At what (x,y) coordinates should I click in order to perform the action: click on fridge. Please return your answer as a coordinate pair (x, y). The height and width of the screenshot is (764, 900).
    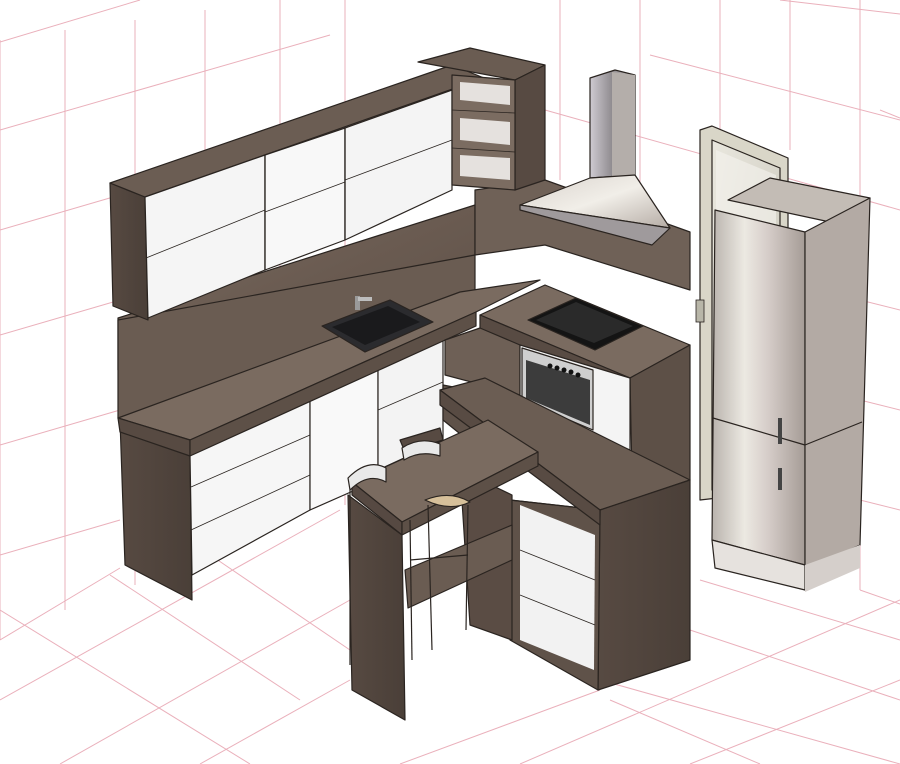
    Looking at the image, I should click on (791, 384).